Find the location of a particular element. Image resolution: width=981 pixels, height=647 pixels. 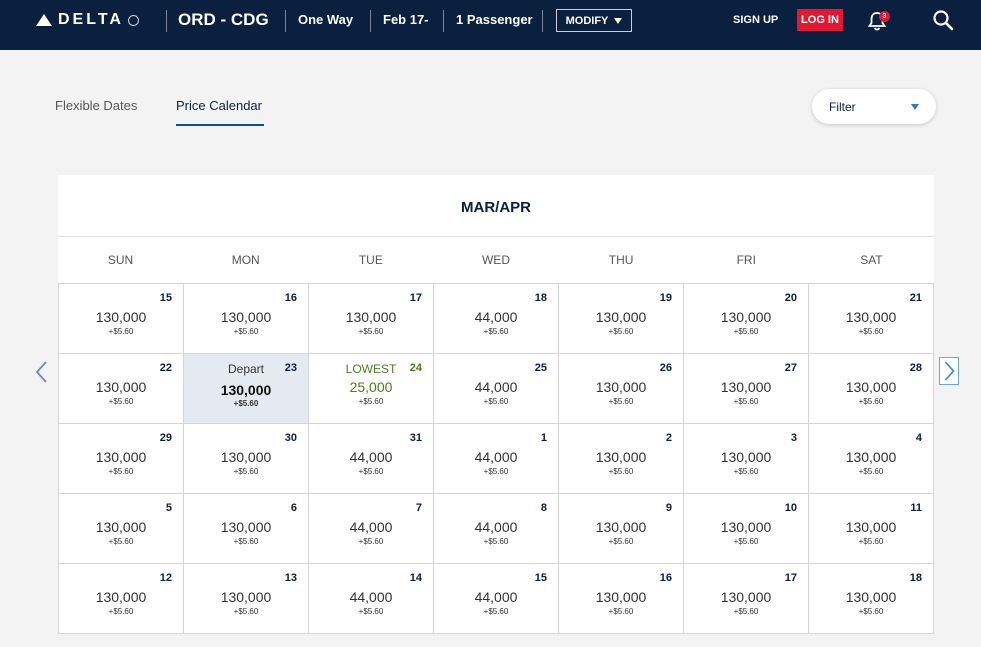

day-number: 16 is located at coordinates (290, 298).